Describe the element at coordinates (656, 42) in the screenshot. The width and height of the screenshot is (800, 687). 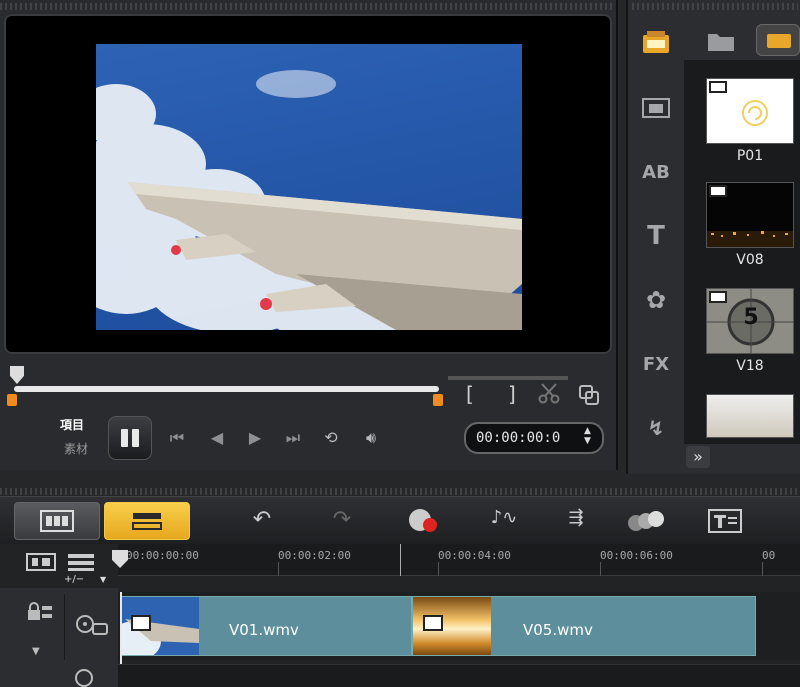
I see `media-icon` at that location.